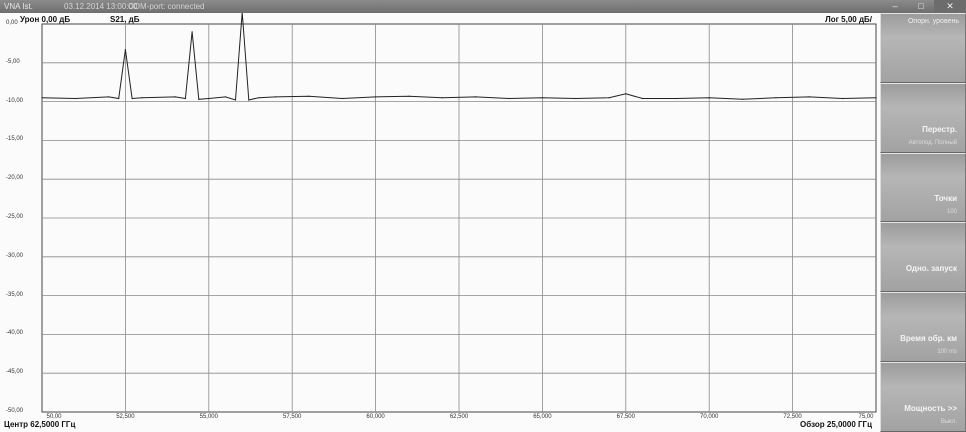 This screenshot has height=432, width=966. I want to click on y-tick-label: -50,00, so click(15, 411).